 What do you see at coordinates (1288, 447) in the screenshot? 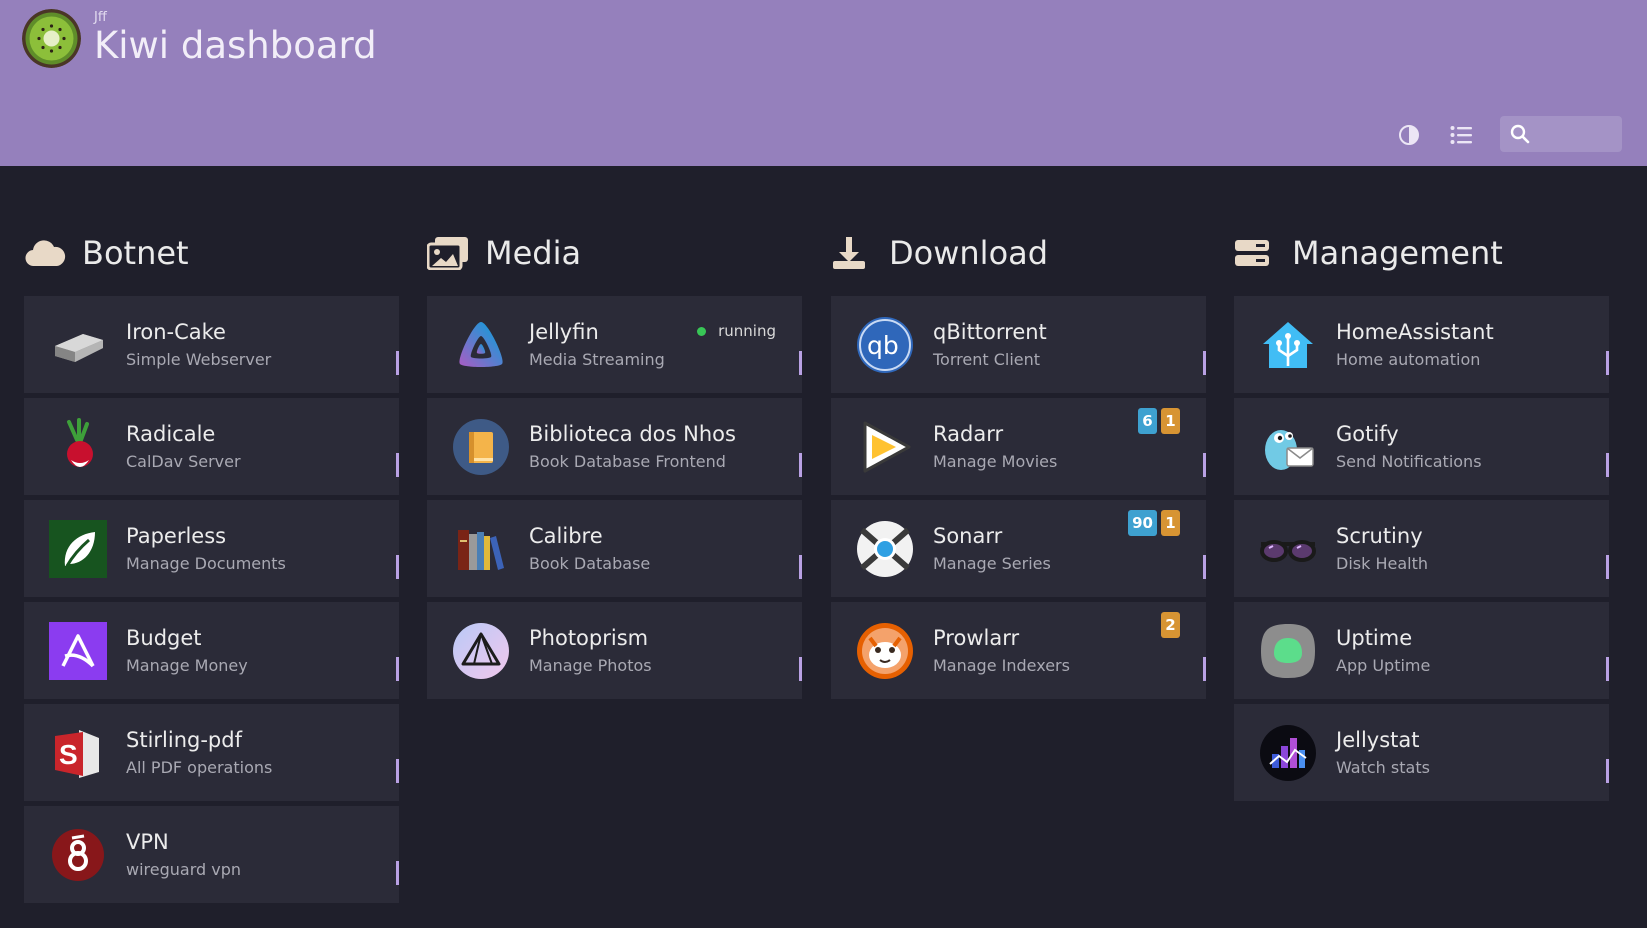
I see `gotify-icon` at bounding box center [1288, 447].